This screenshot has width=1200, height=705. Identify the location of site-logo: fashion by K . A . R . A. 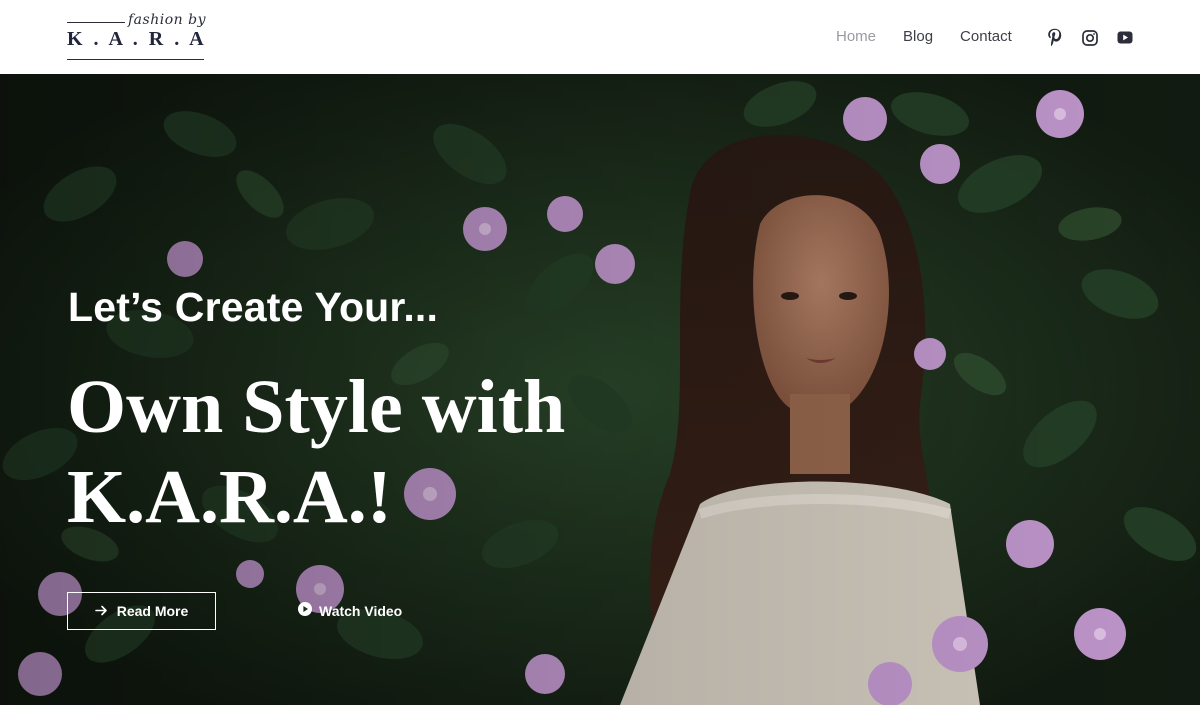
(136, 36).